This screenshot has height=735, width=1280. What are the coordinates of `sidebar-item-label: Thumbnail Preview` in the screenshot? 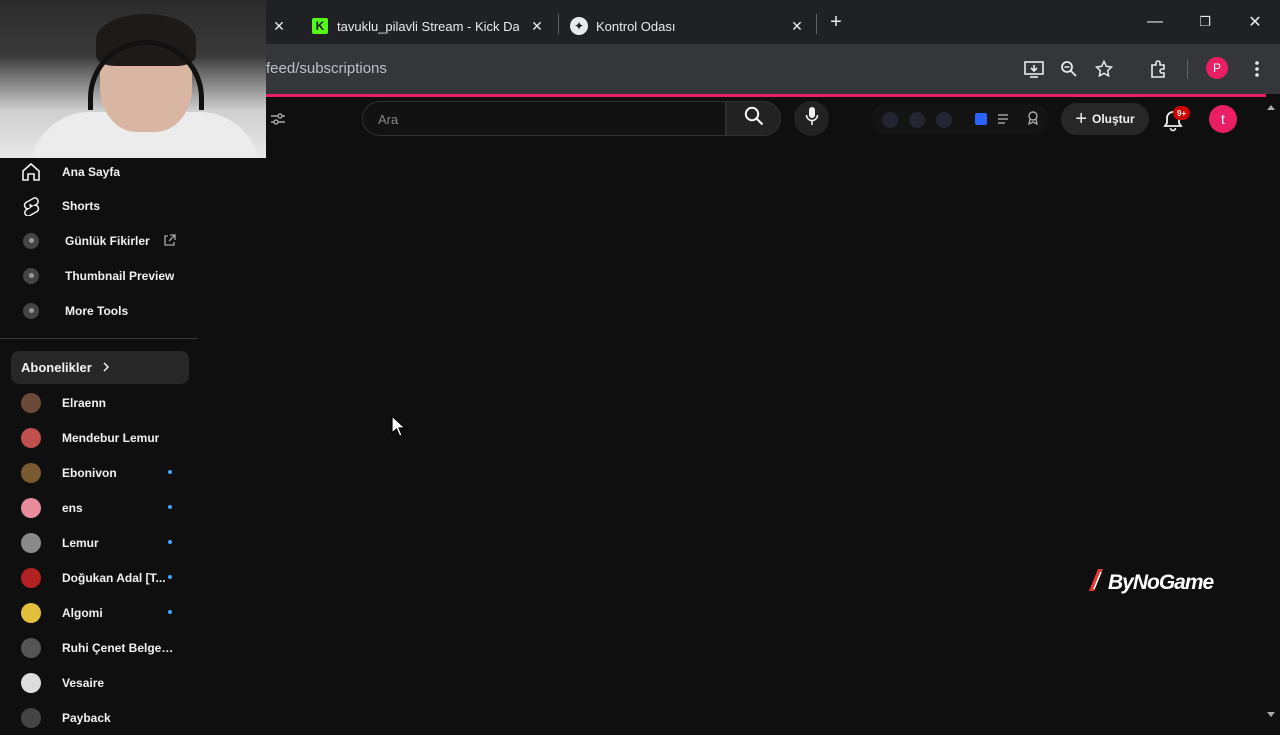 It's located at (120, 275).